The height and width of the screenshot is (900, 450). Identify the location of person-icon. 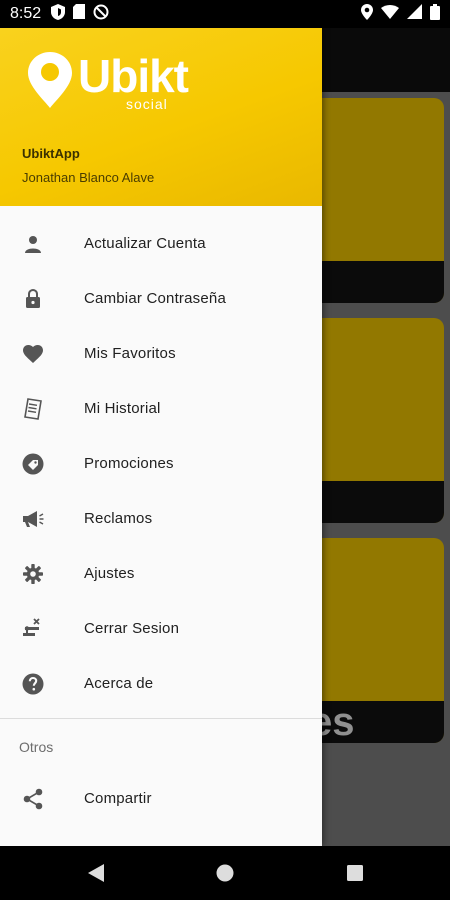
(33, 244).